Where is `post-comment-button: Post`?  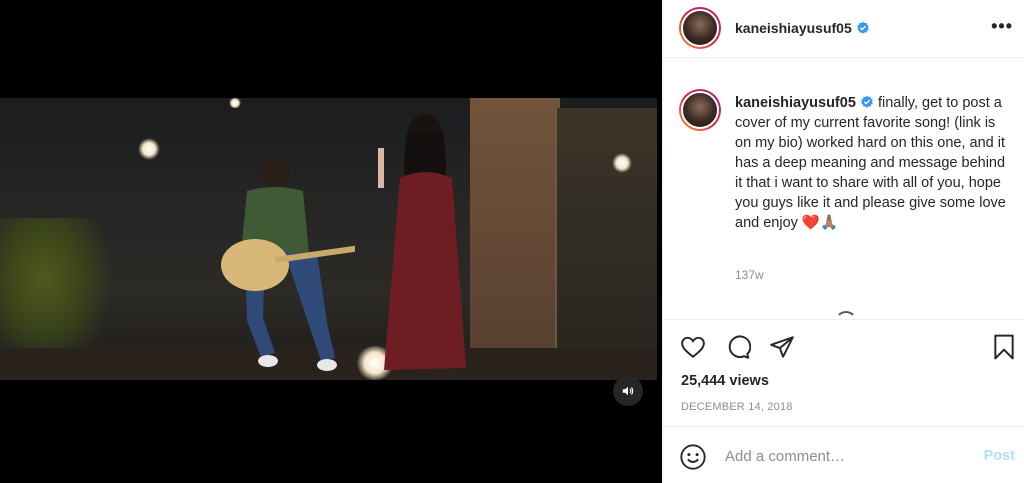 post-comment-button: Post is located at coordinates (999, 456).